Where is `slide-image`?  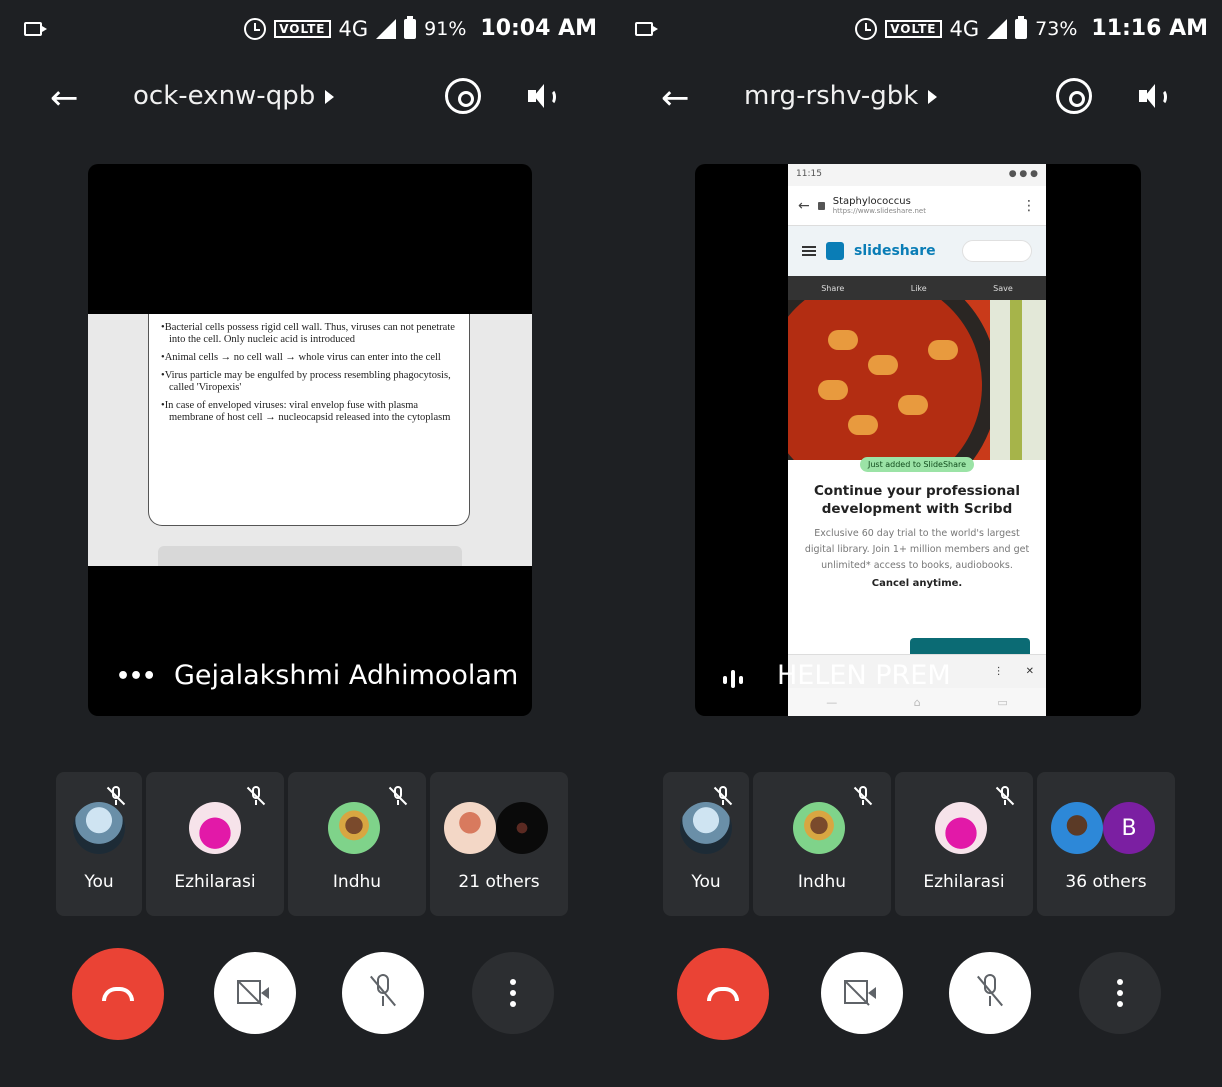
slide-image is located at coordinates (917, 380).